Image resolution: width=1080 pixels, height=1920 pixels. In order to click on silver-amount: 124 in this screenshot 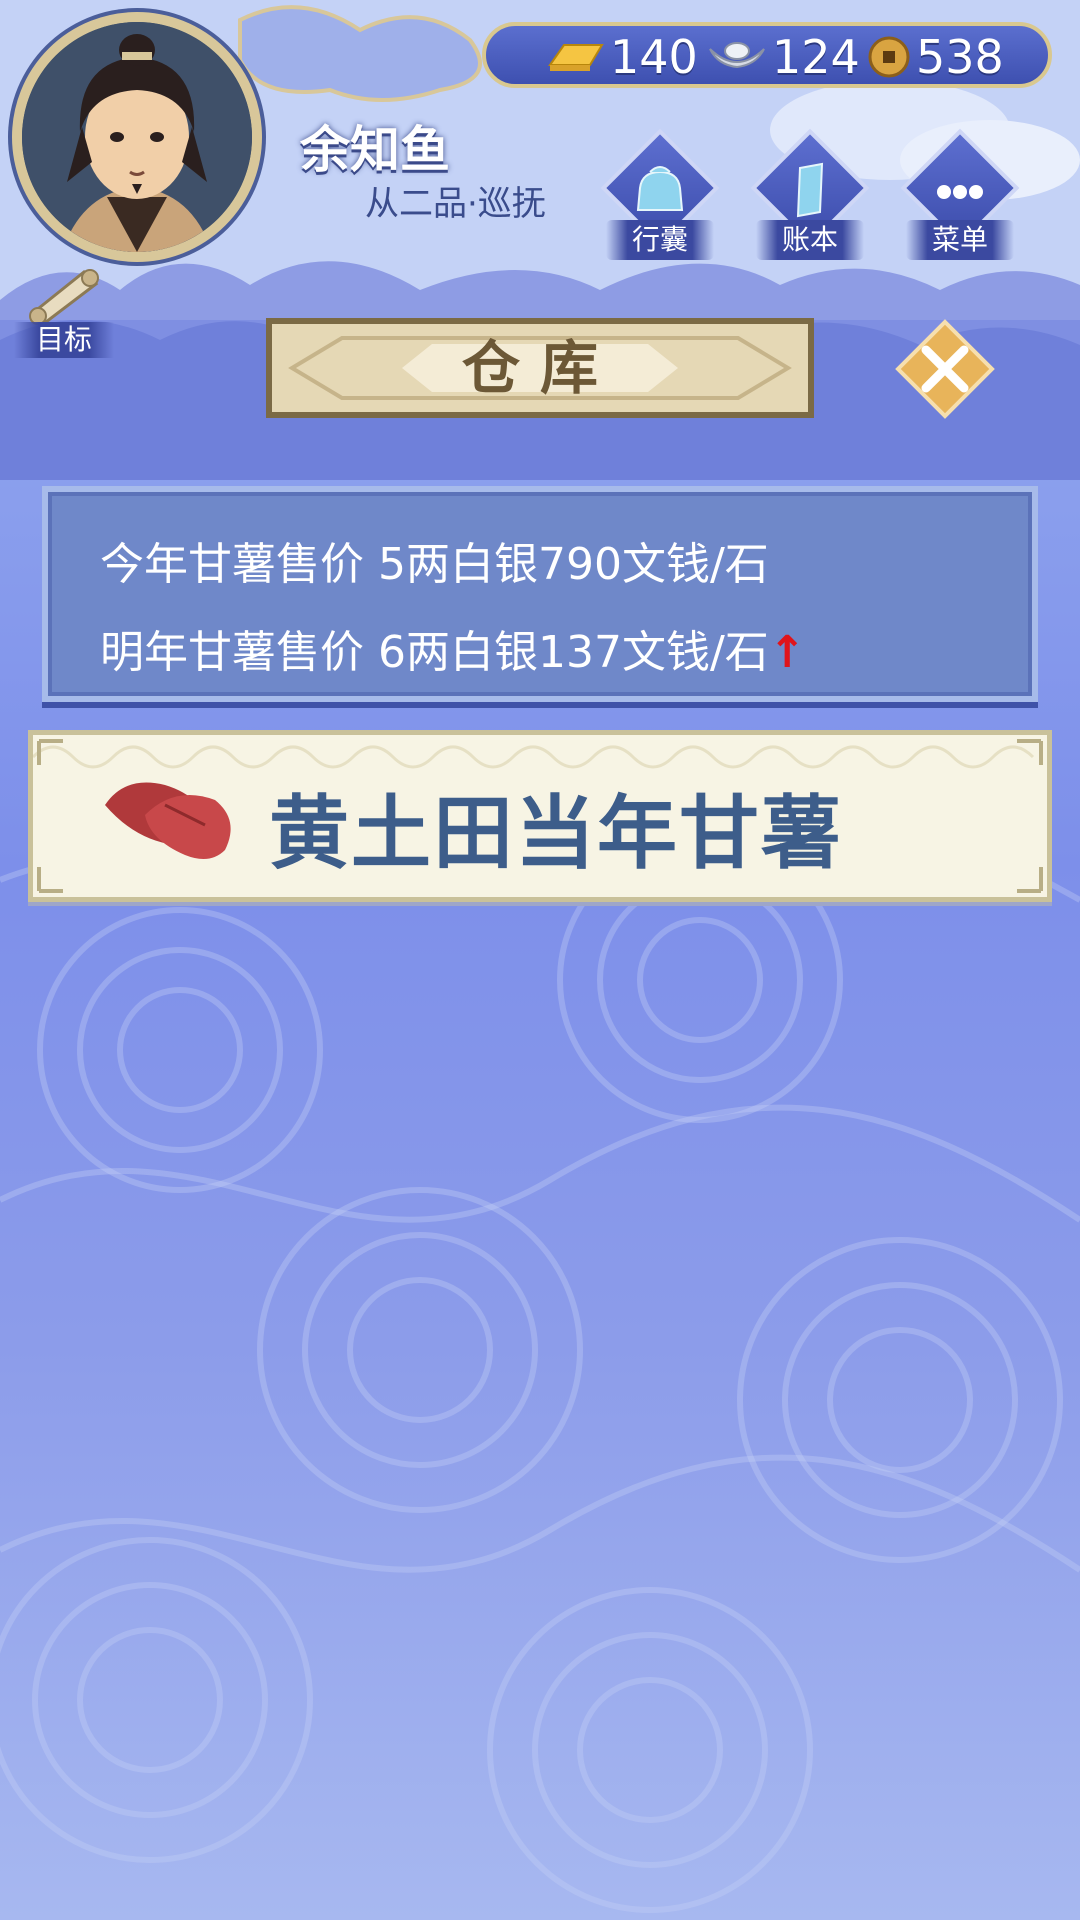, I will do `click(816, 57)`.